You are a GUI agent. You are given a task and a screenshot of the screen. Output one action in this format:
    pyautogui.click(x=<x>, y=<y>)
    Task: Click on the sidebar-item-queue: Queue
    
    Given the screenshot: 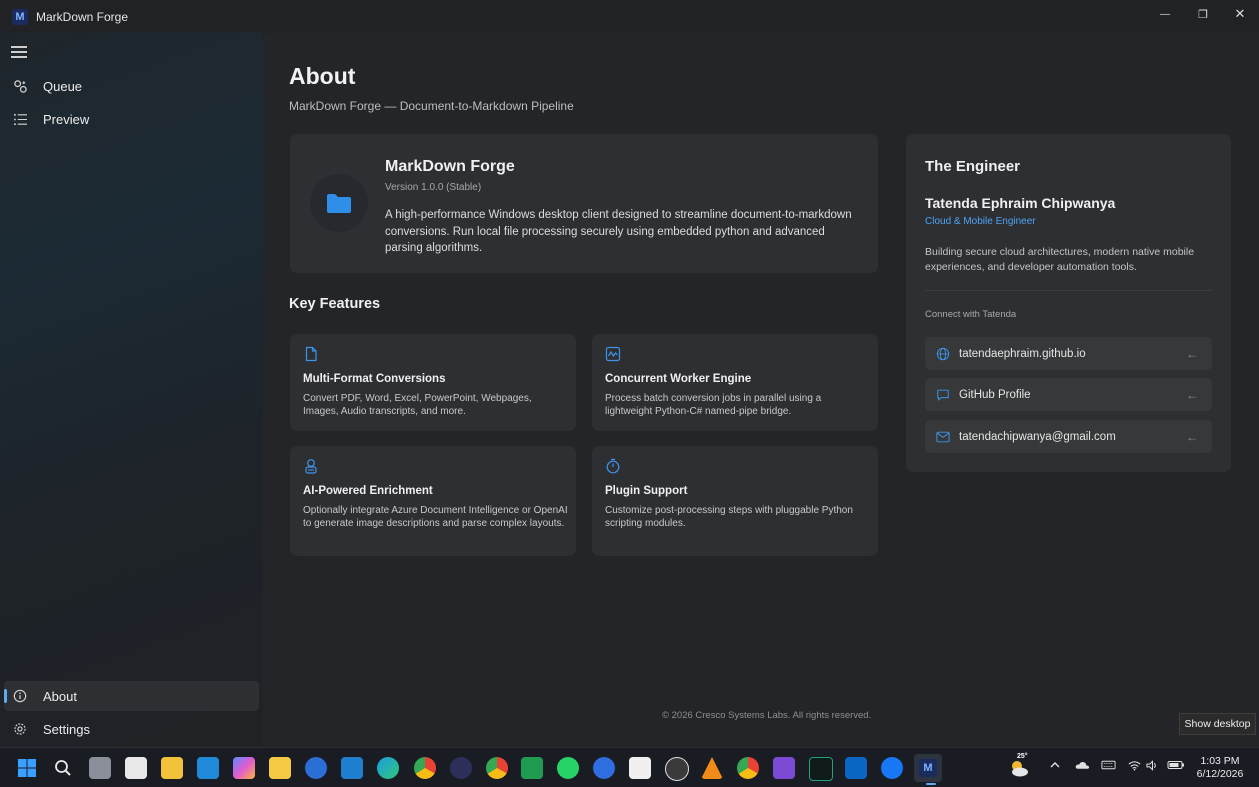 What is the action you would take?
    pyautogui.click(x=131, y=86)
    